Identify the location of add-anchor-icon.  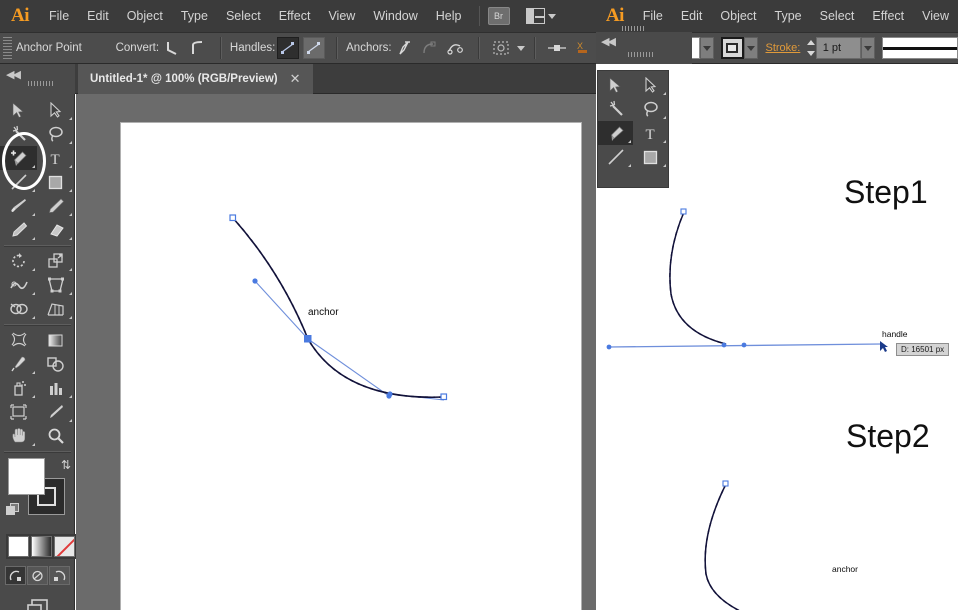
(405, 48).